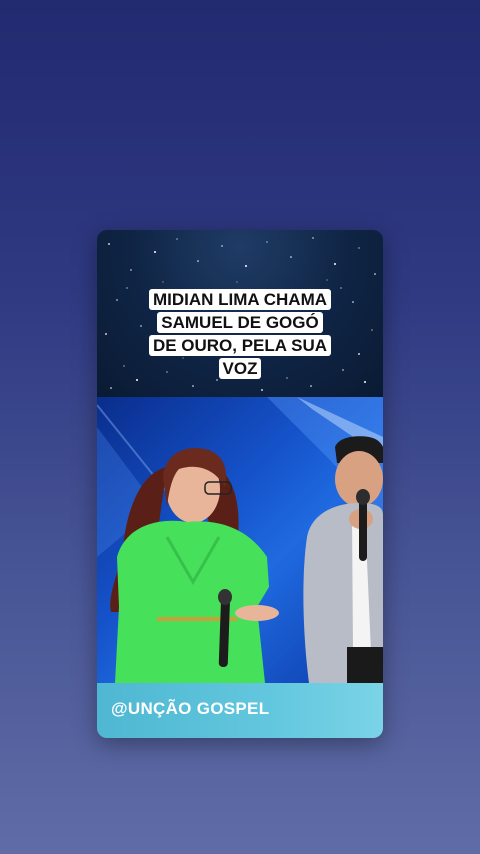  I want to click on caption-line-2: SAMUEL DE GOGÓ, so click(240, 322).